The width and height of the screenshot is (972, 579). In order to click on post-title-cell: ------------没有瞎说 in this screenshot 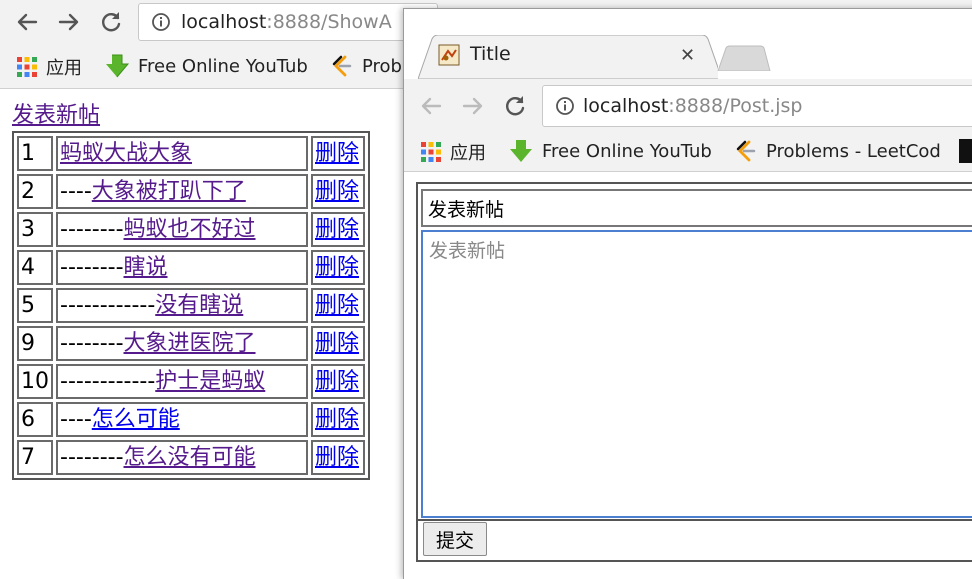, I will do `click(182, 305)`.